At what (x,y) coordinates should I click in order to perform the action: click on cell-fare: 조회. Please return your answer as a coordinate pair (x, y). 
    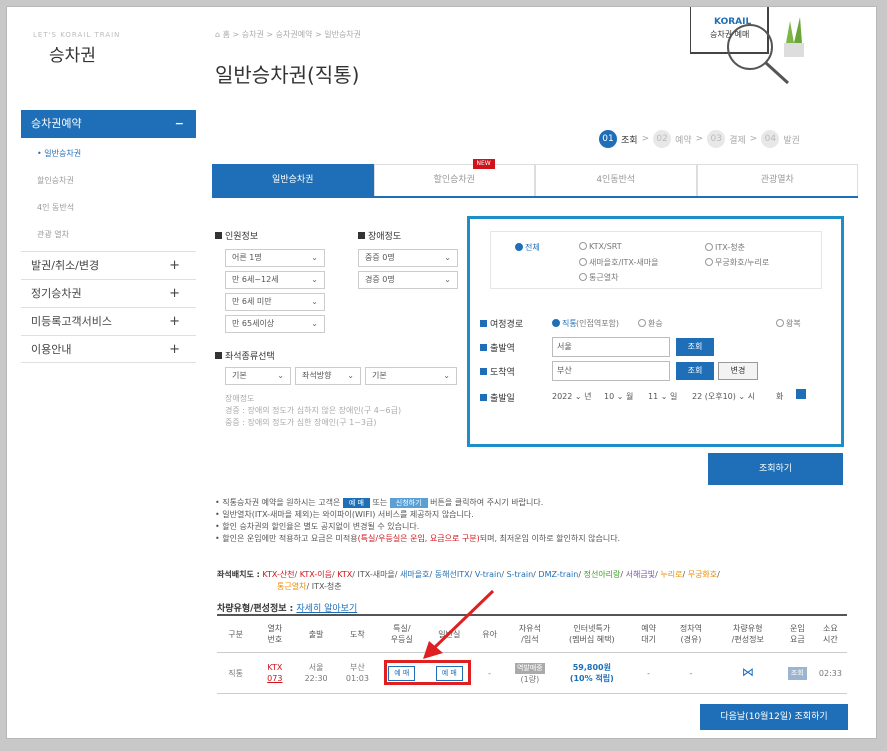
    Looking at the image, I should click on (797, 673).